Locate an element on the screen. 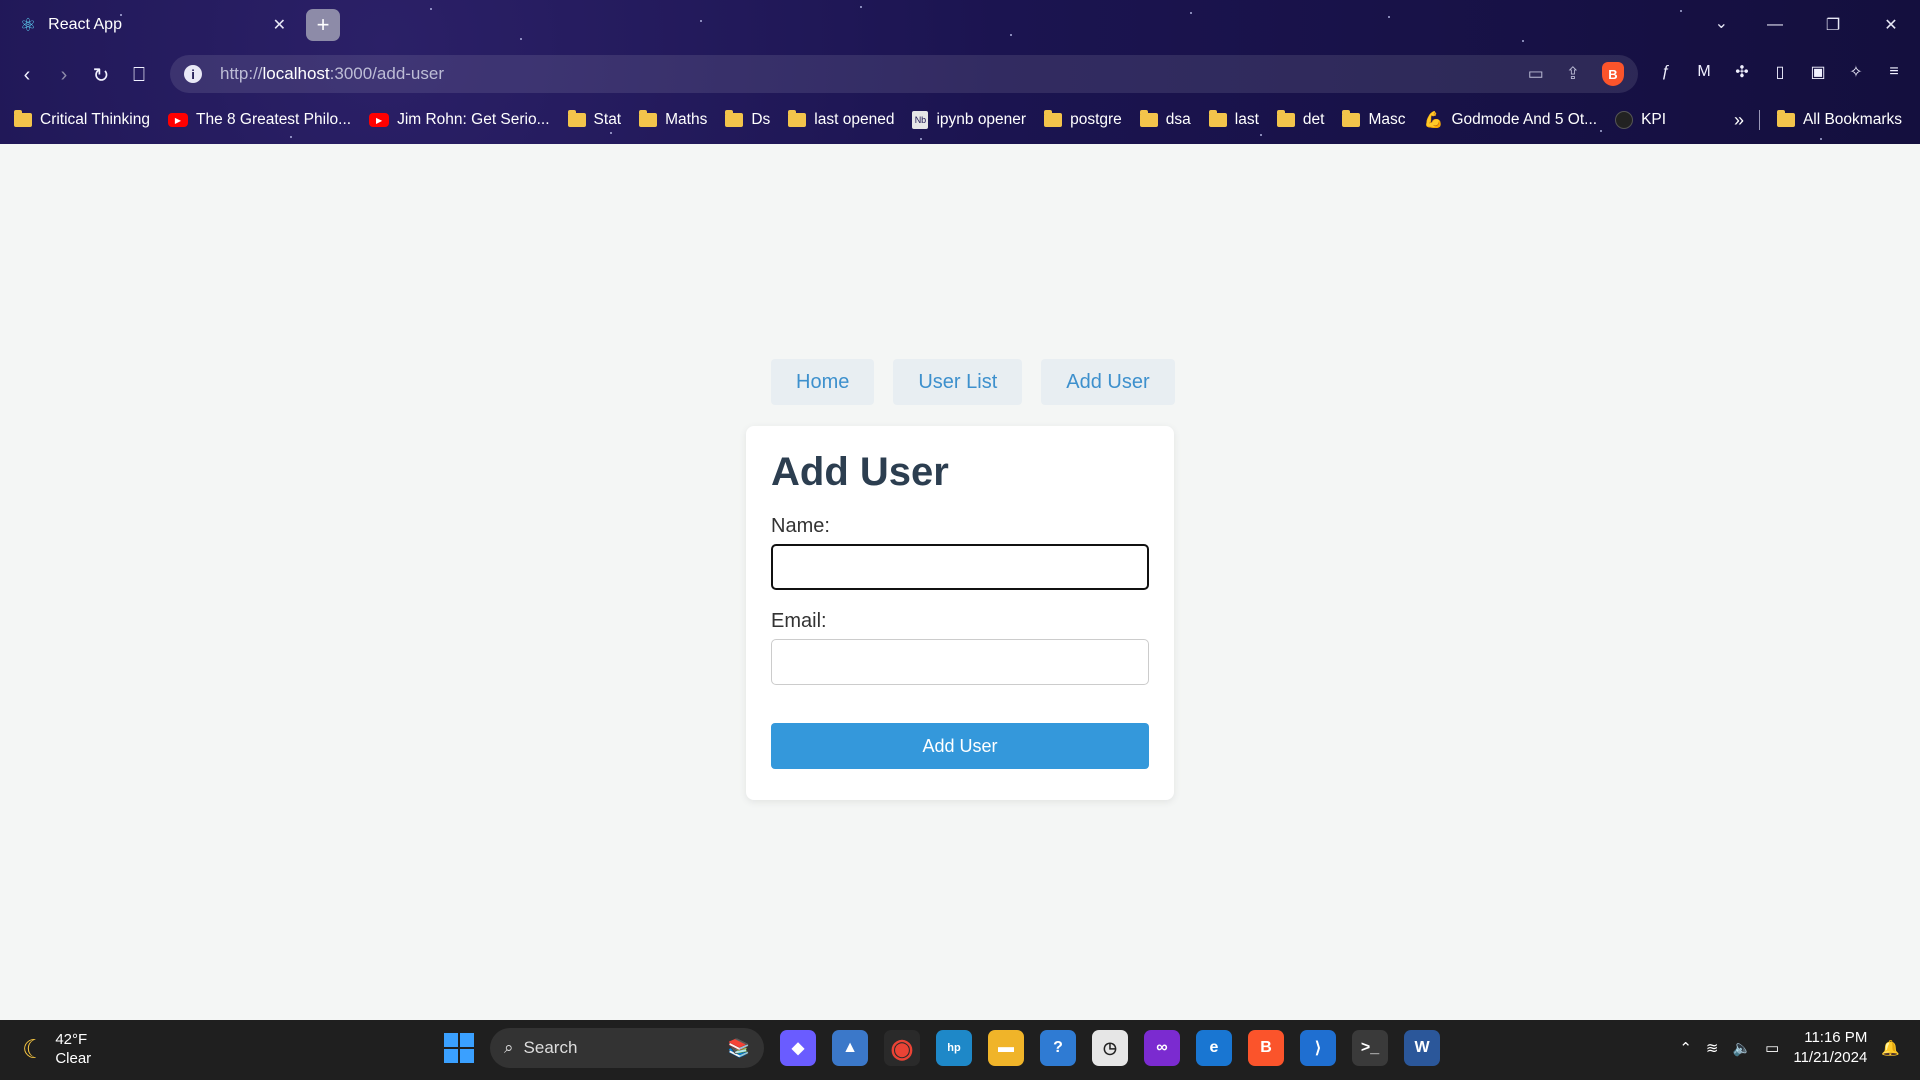 The image size is (1920, 1080). bookmark-label: last opened is located at coordinates (854, 119).